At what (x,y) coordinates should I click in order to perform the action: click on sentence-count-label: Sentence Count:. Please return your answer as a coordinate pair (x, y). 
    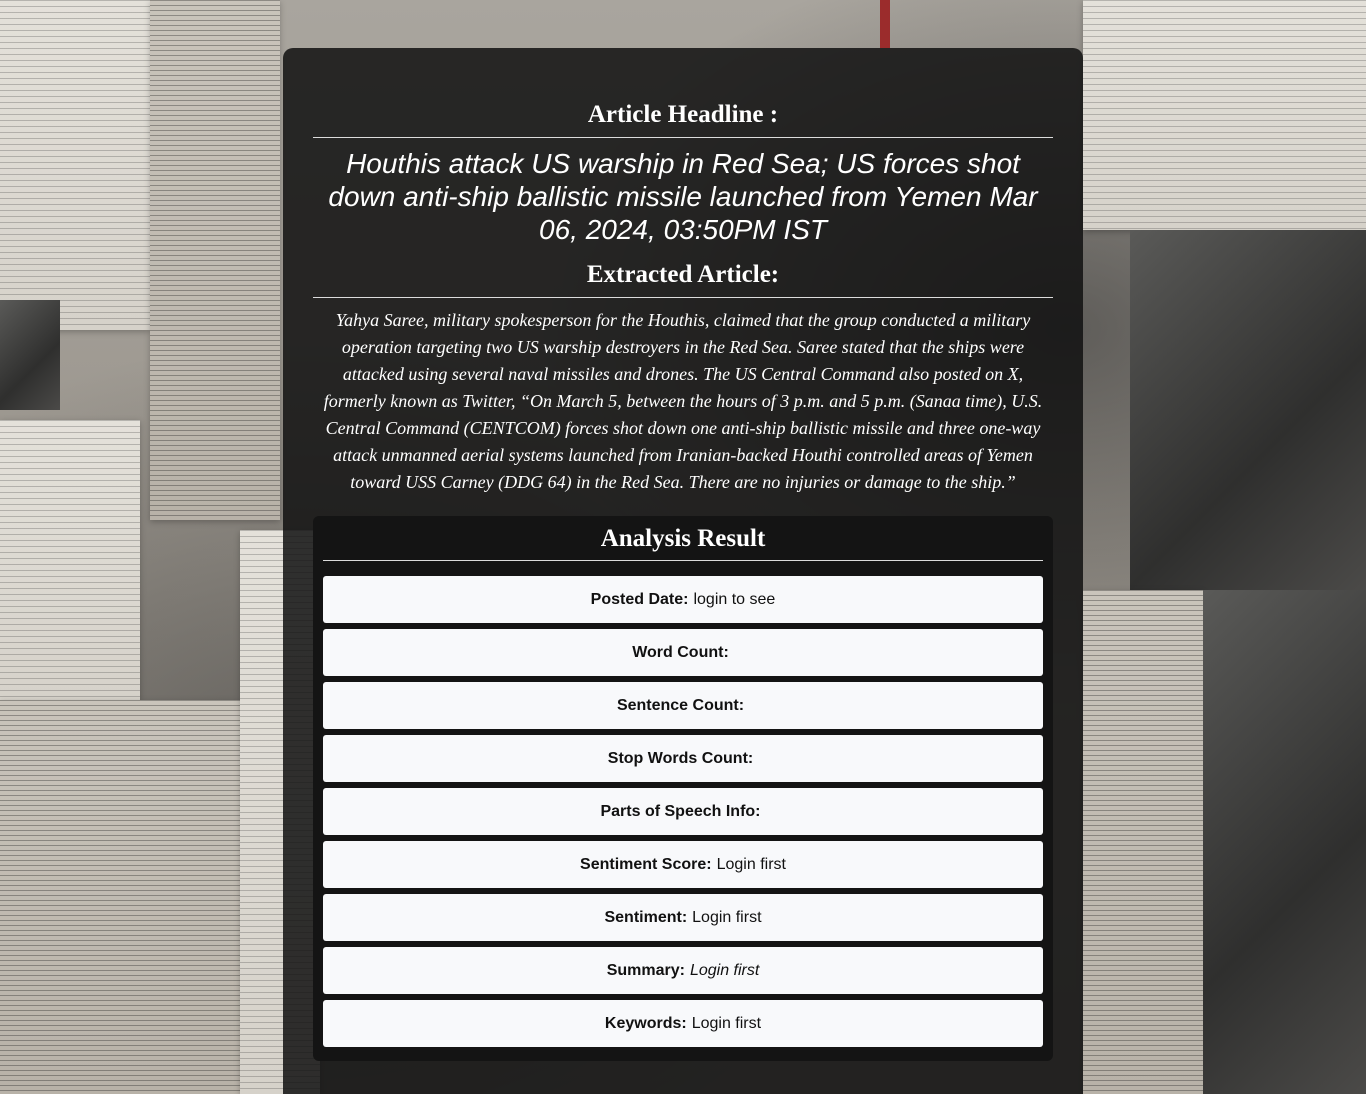
    Looking at the image, I should click on (680, 705).